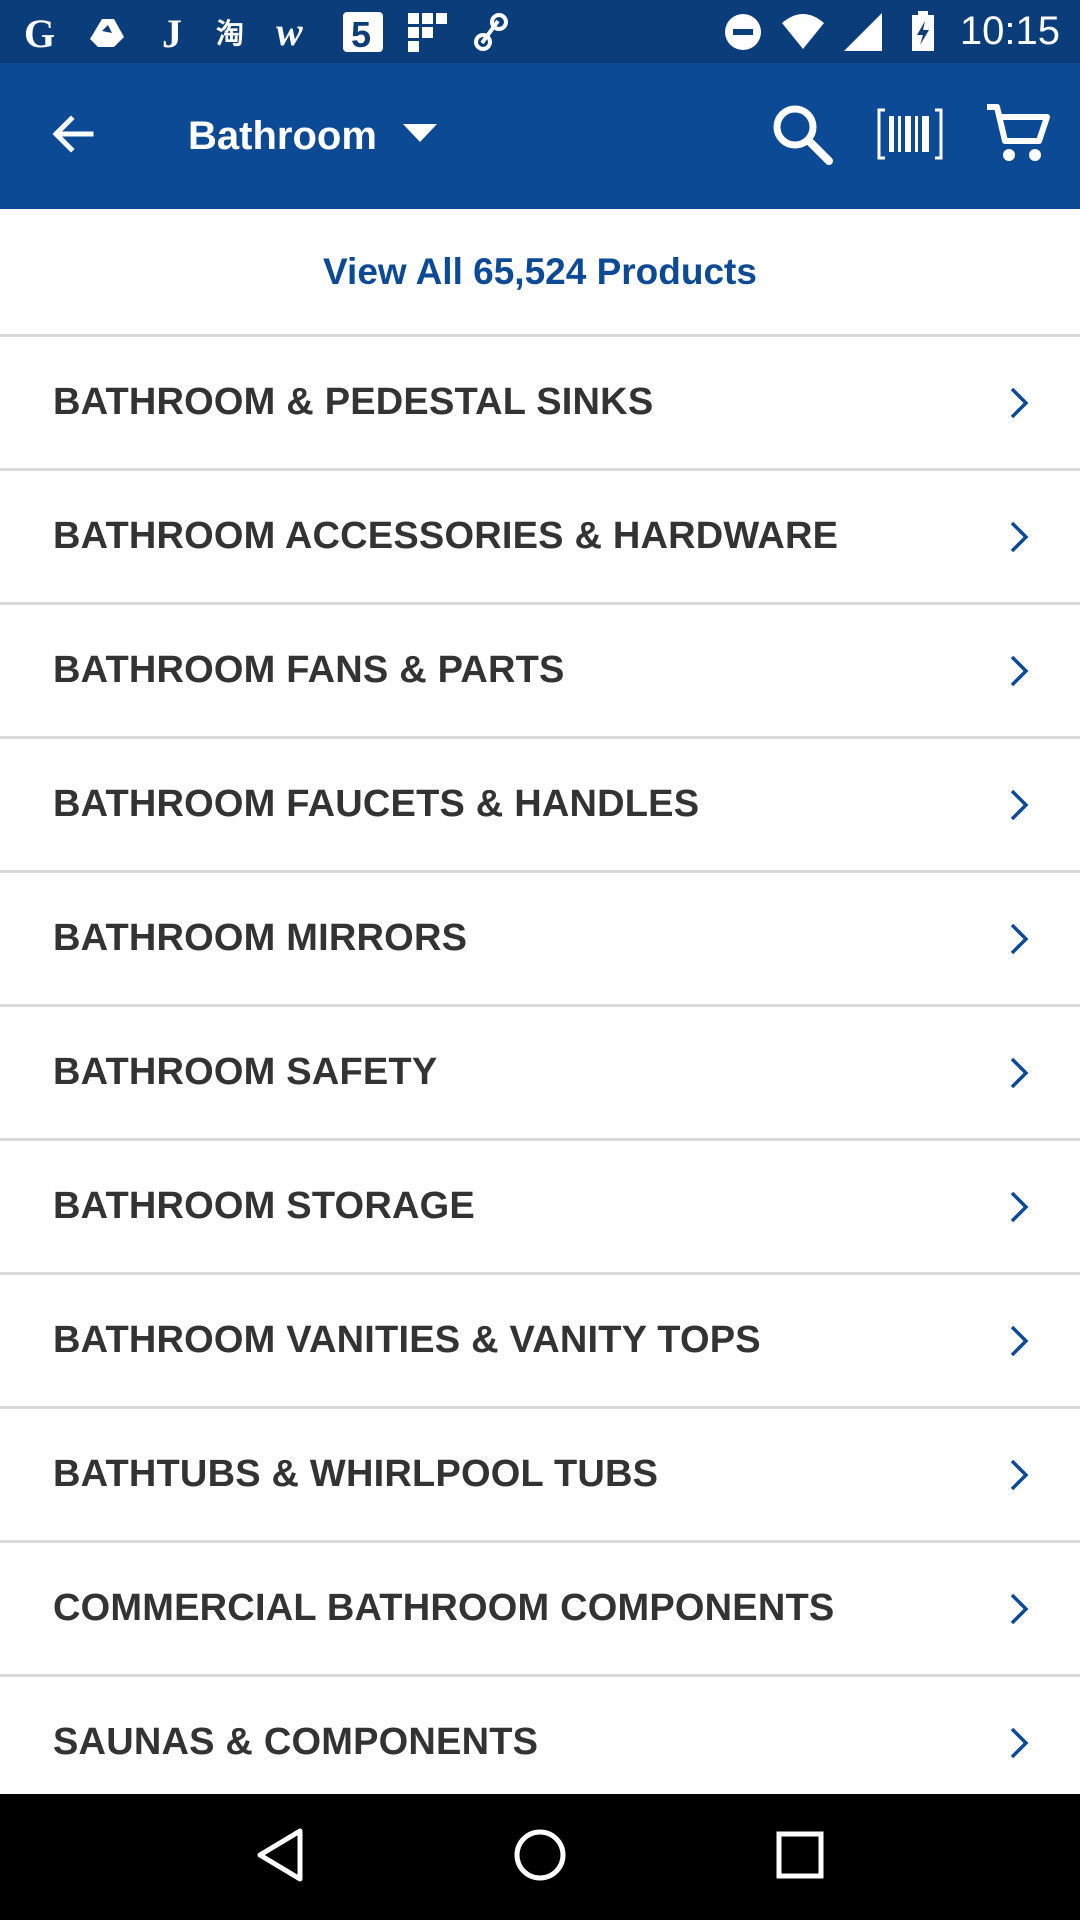 This screenshot has height=1920, width=1080. What do you see at coordinates (419, 136) in the screenshot?
I see `dropdown-caret-icon` at bounding box center [419, 136].